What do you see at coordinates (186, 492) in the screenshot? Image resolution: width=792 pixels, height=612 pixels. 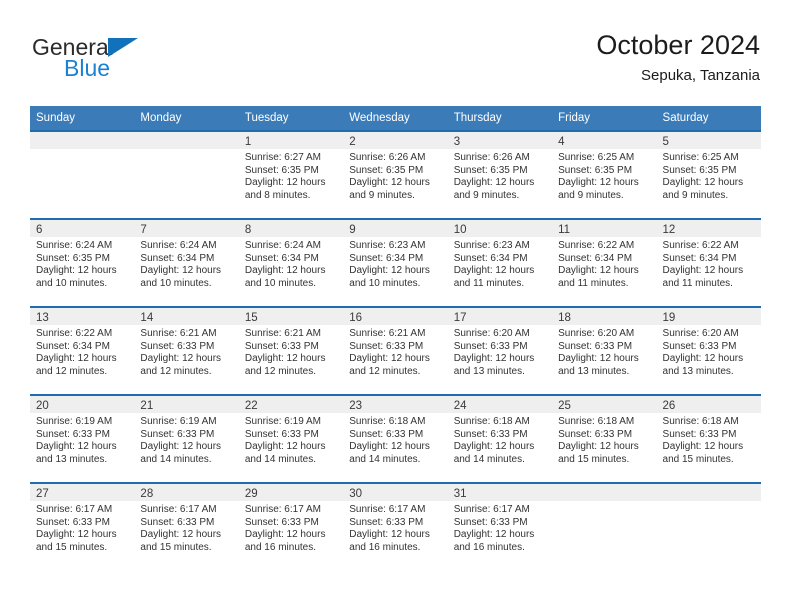 I see `day-number-band: 28` at bounding box center [186, 492].